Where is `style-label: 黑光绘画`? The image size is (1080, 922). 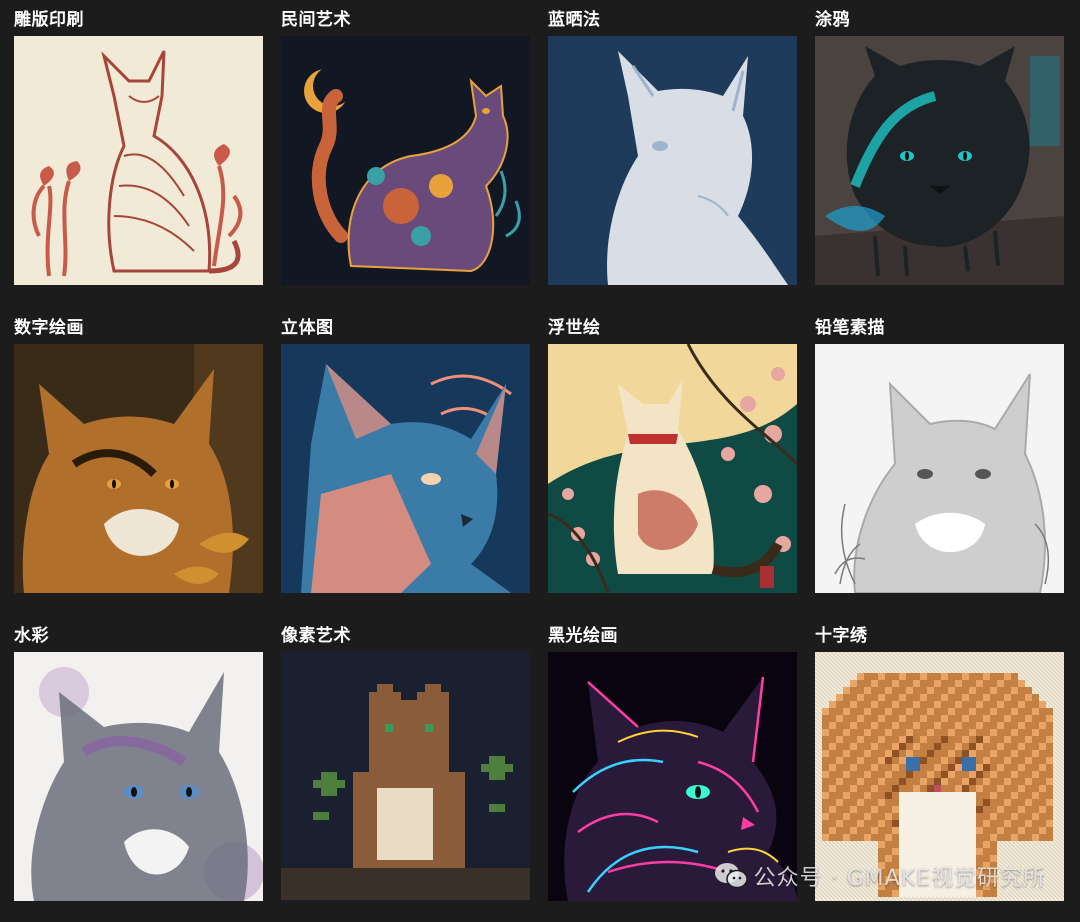 style-label: 黑光绘画 is located at coordinates (583, 636).